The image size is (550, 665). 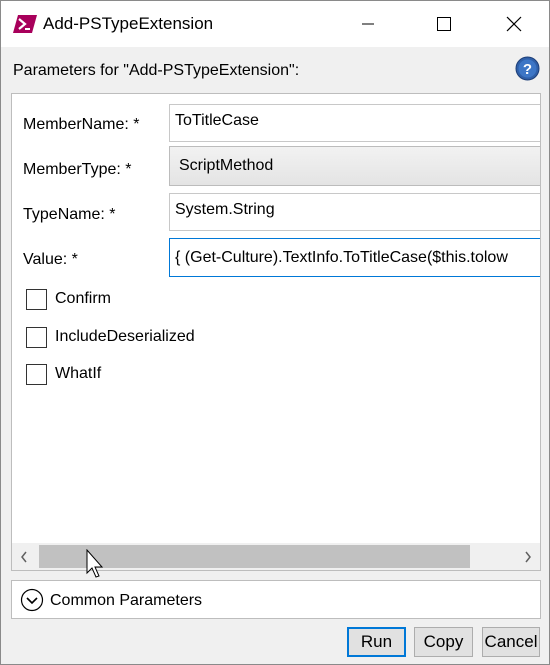 What do you see at coordinates (275, 24) in the screenshot?
I see `title-bar: Add-PSTypeExtension` at bounding box center [275, 24].